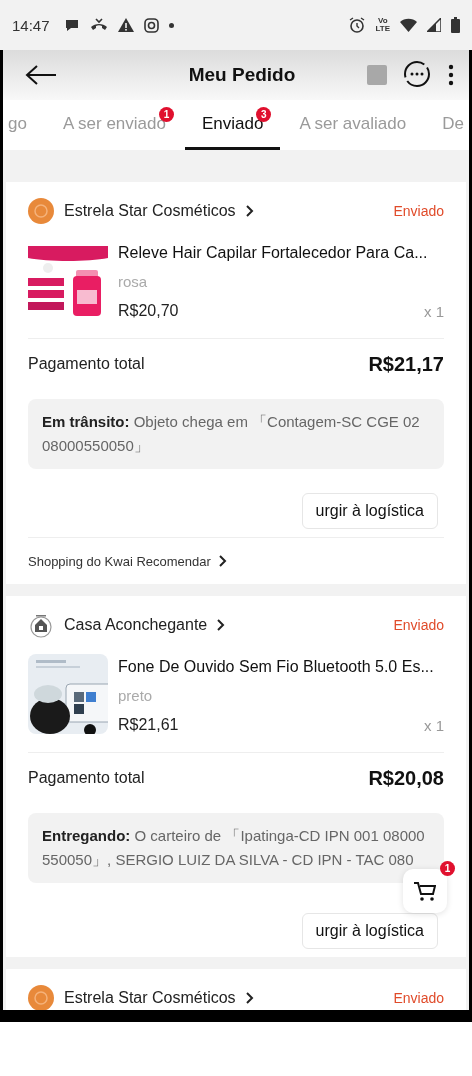 The height and width of the screenshot is (1076, 472). Describe the element at coordinates (382, 25) in the screenshot. I see `network-label: Vo LTE` at that location.